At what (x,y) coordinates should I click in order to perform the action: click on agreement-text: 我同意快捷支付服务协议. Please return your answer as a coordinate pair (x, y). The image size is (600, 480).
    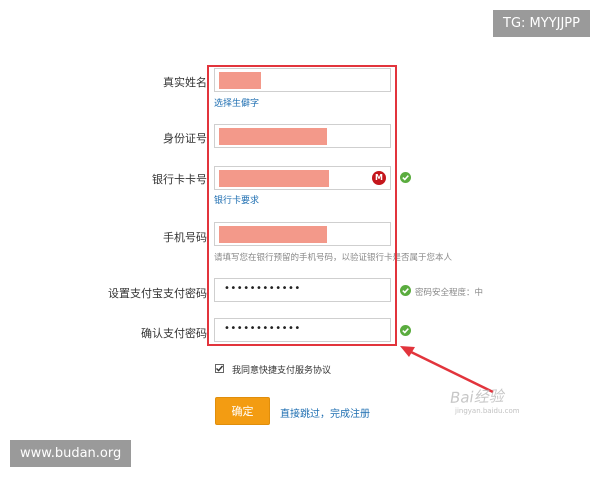
    Looking at the image, I should click on (281, 369).